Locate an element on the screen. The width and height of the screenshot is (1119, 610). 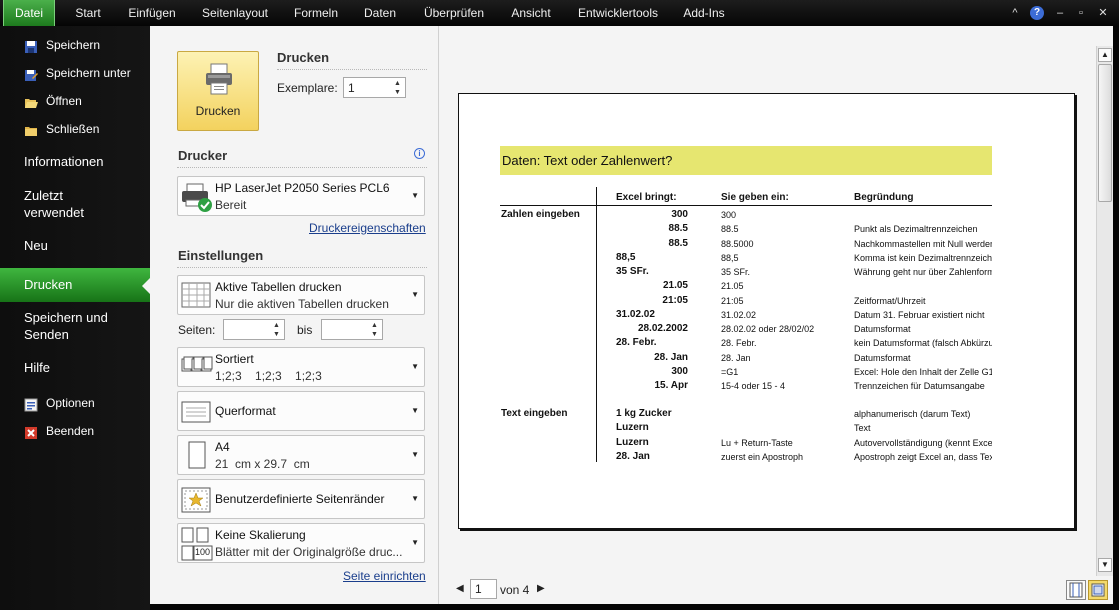
pages-to-spinner: ▲ ▼ is located at coordinates (352, 329).